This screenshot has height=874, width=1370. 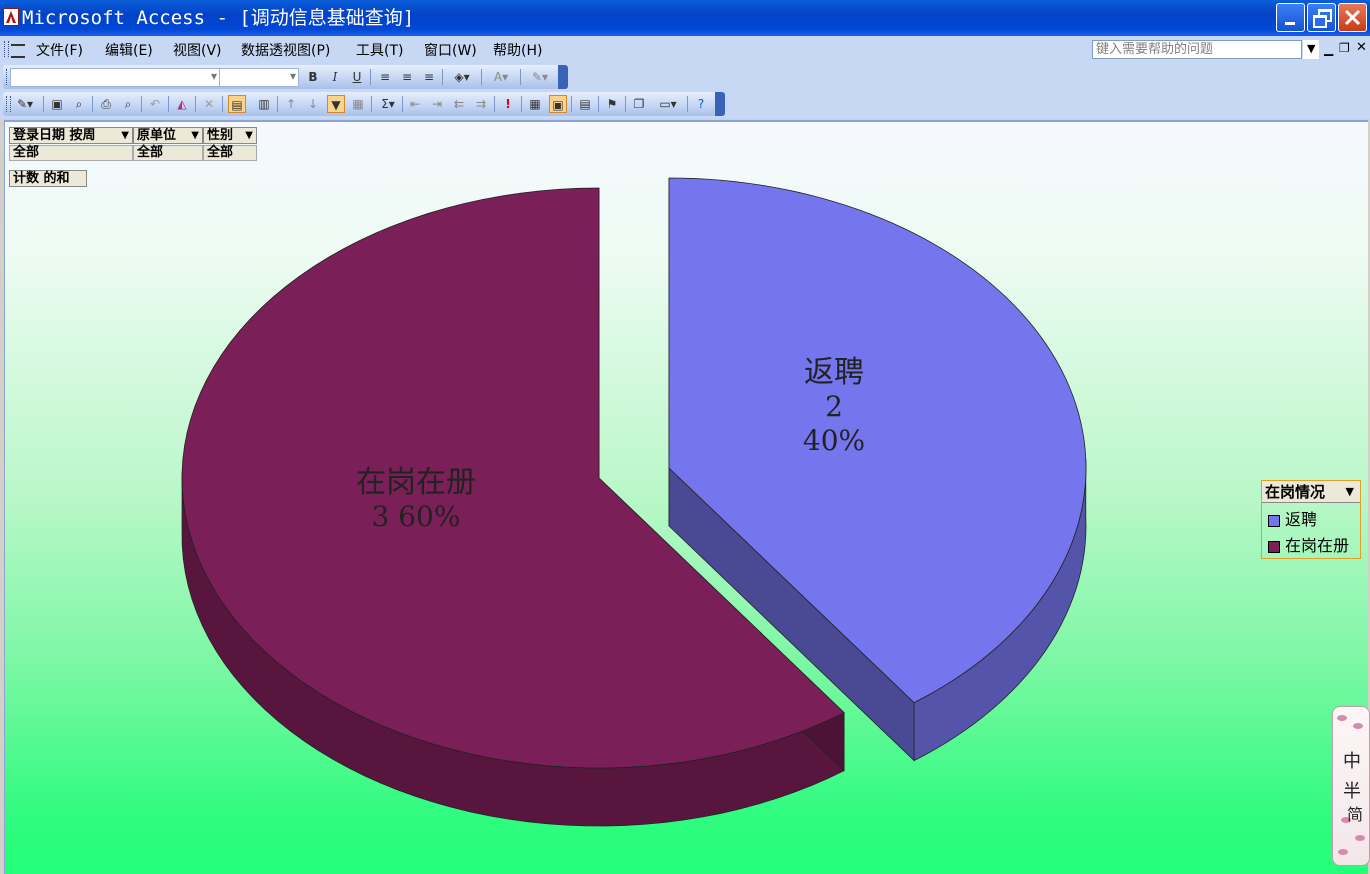 What do you see at coordinates (416, 482) in the screenshot?
I see `pie-label-category: 在岗在册` at bounding box center [416, 482].